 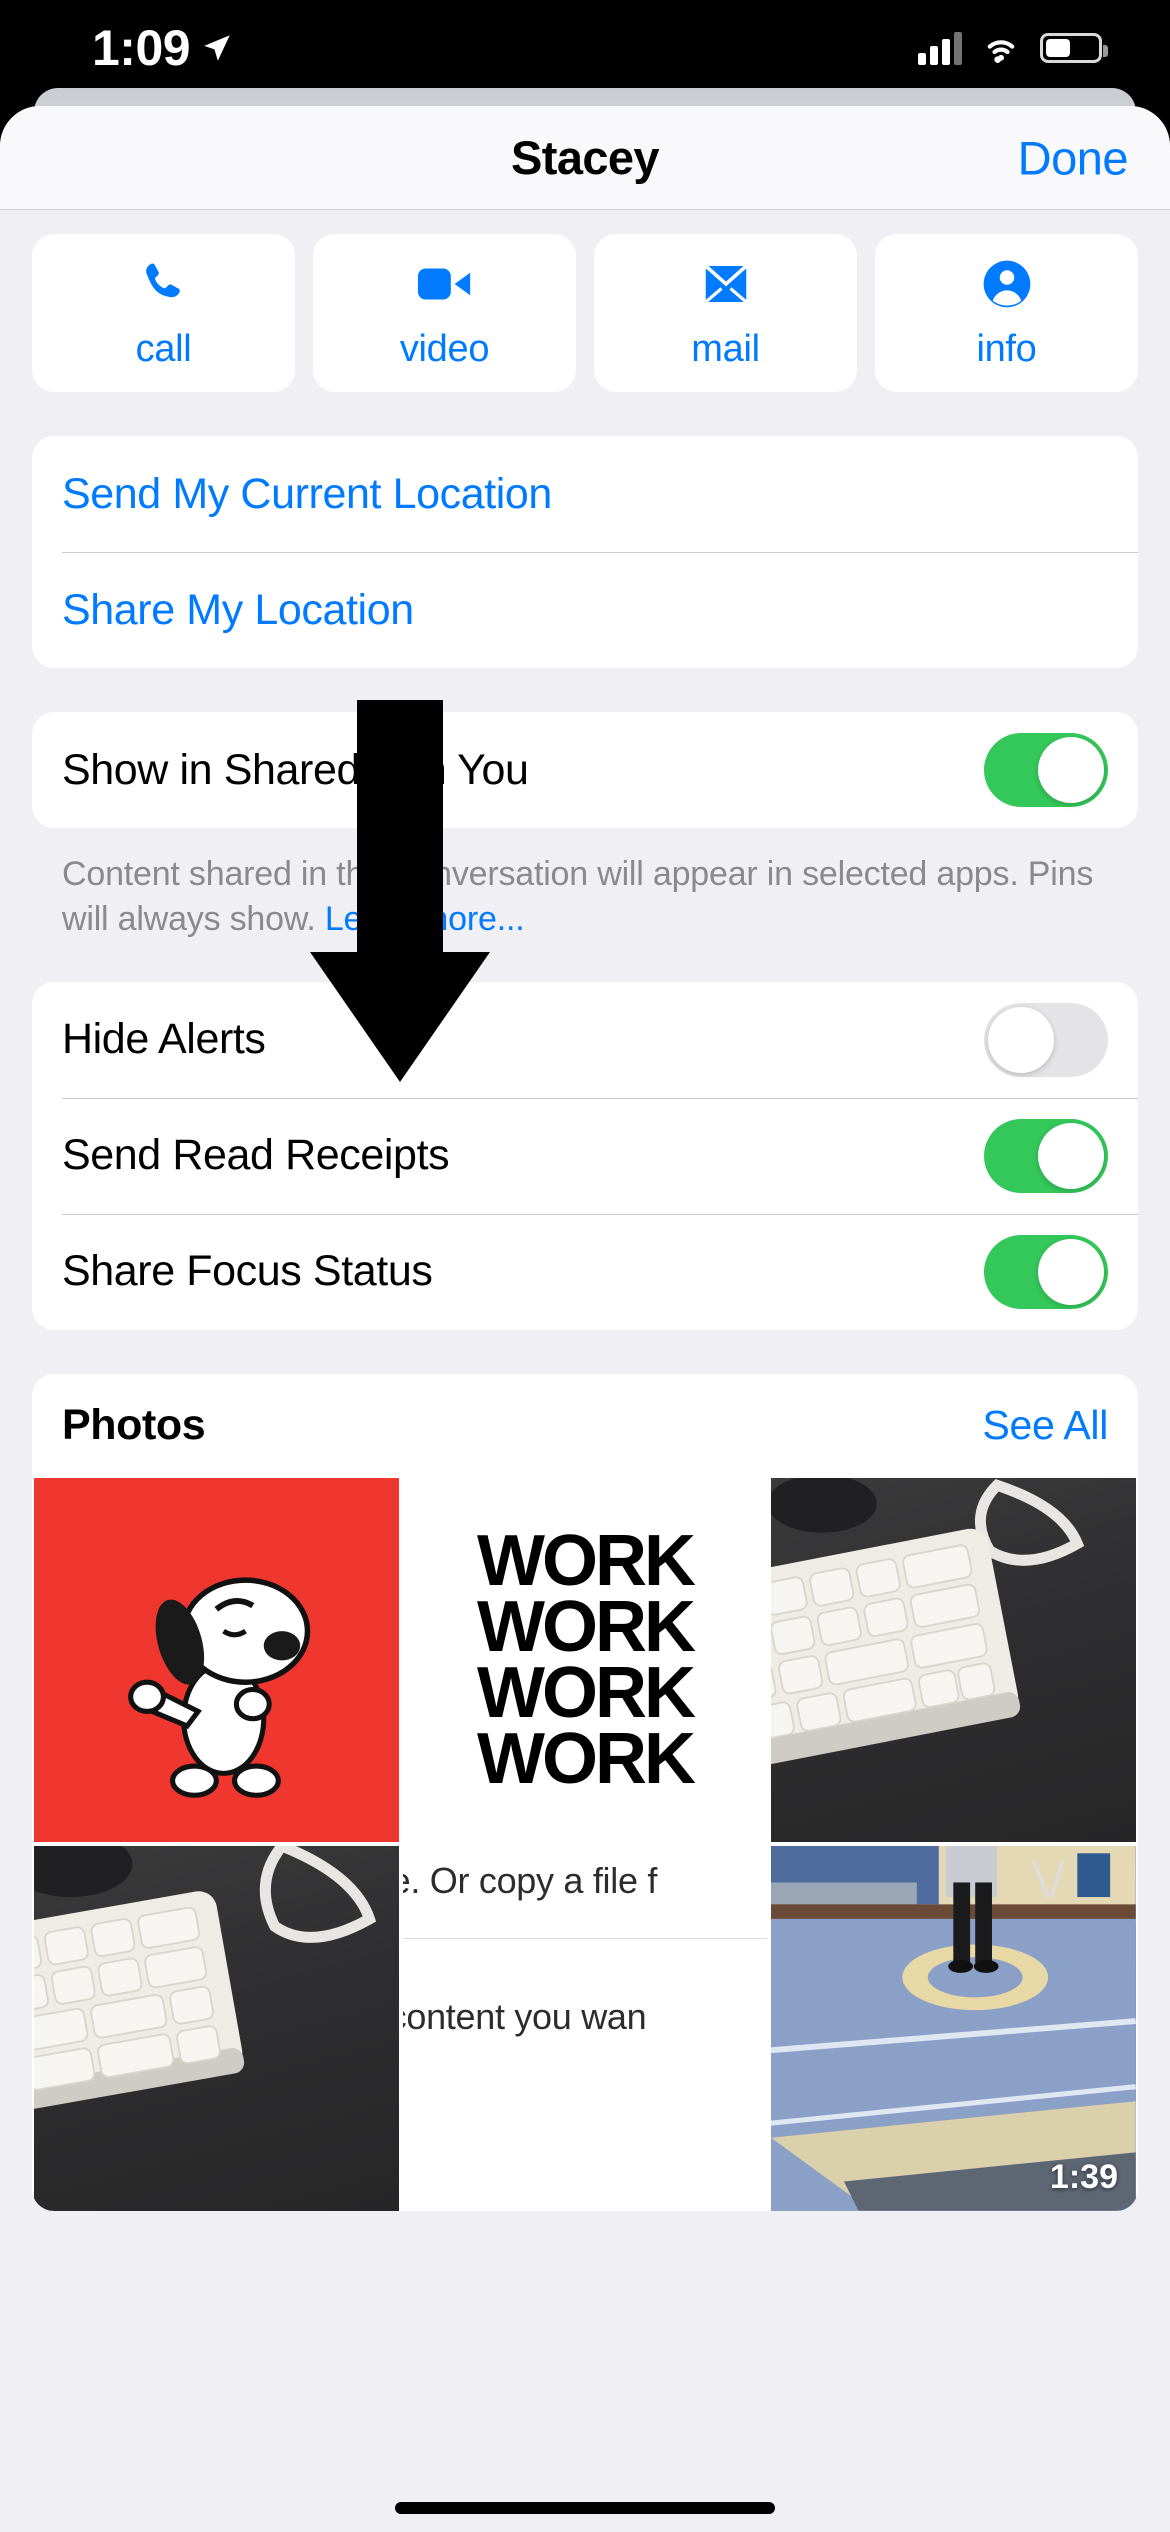 What do you see at coordinates (1001, 51) in the screenshot?
I see `wifi-icon` at bounding box center [1001, 51].